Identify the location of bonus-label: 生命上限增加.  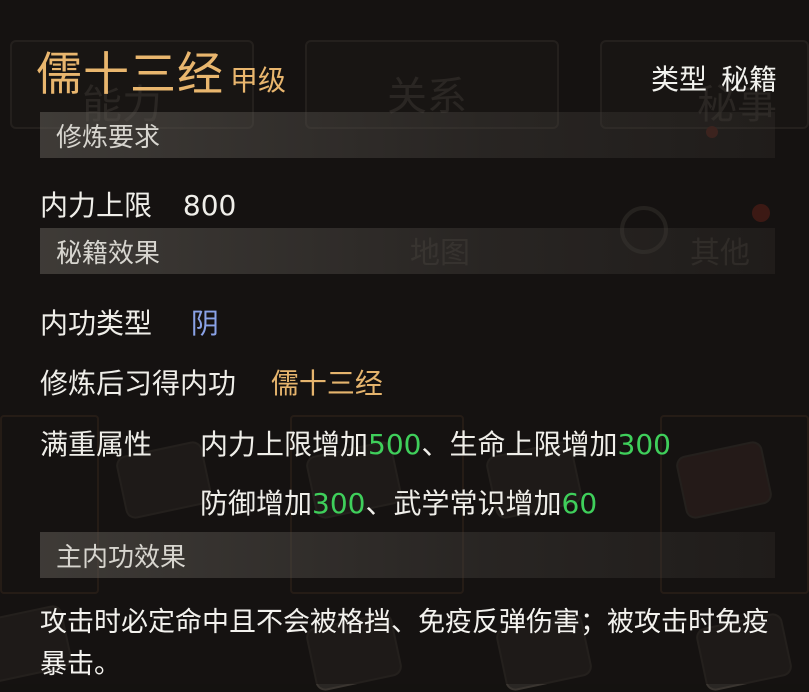
(533, 444).